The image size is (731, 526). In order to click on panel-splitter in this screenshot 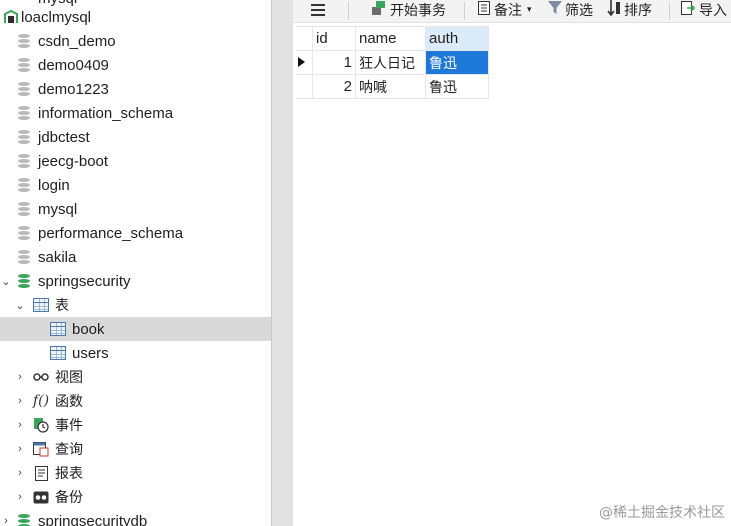, I will do `click(282, 263)`.